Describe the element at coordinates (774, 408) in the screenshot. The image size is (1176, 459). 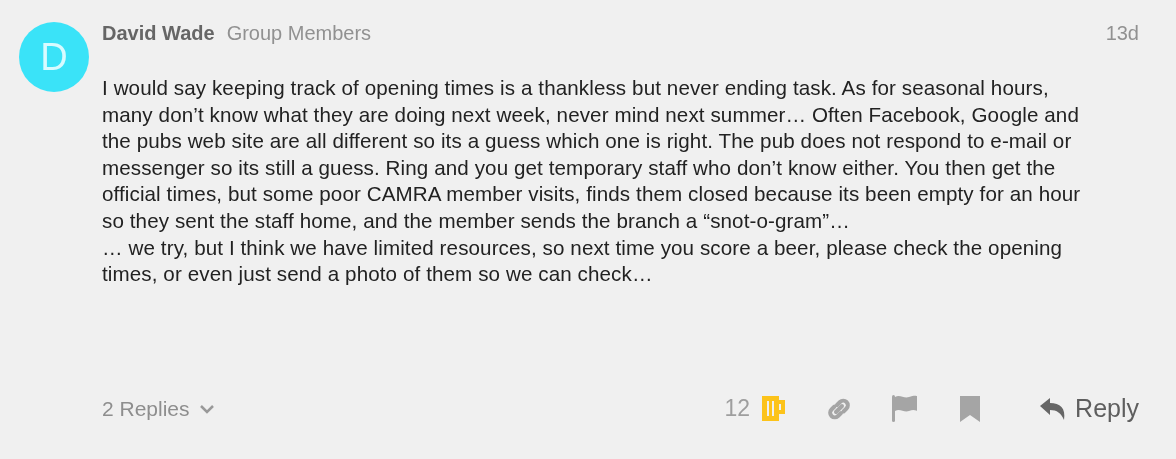
I see `beer-mug-icon` at that location.